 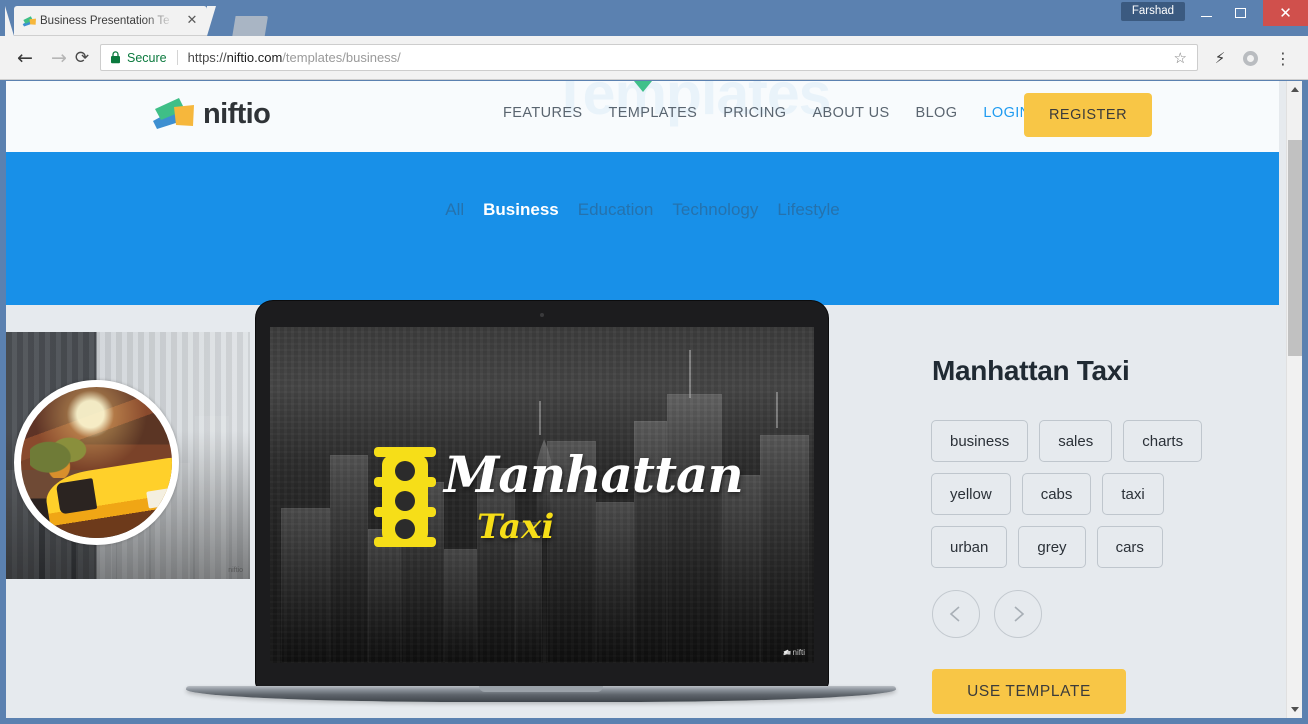 What do you see at coordinates (1283, 58) in the screenshot?
I see `browser-menu-icon: ⋮` at bounding box center [1283, 58].